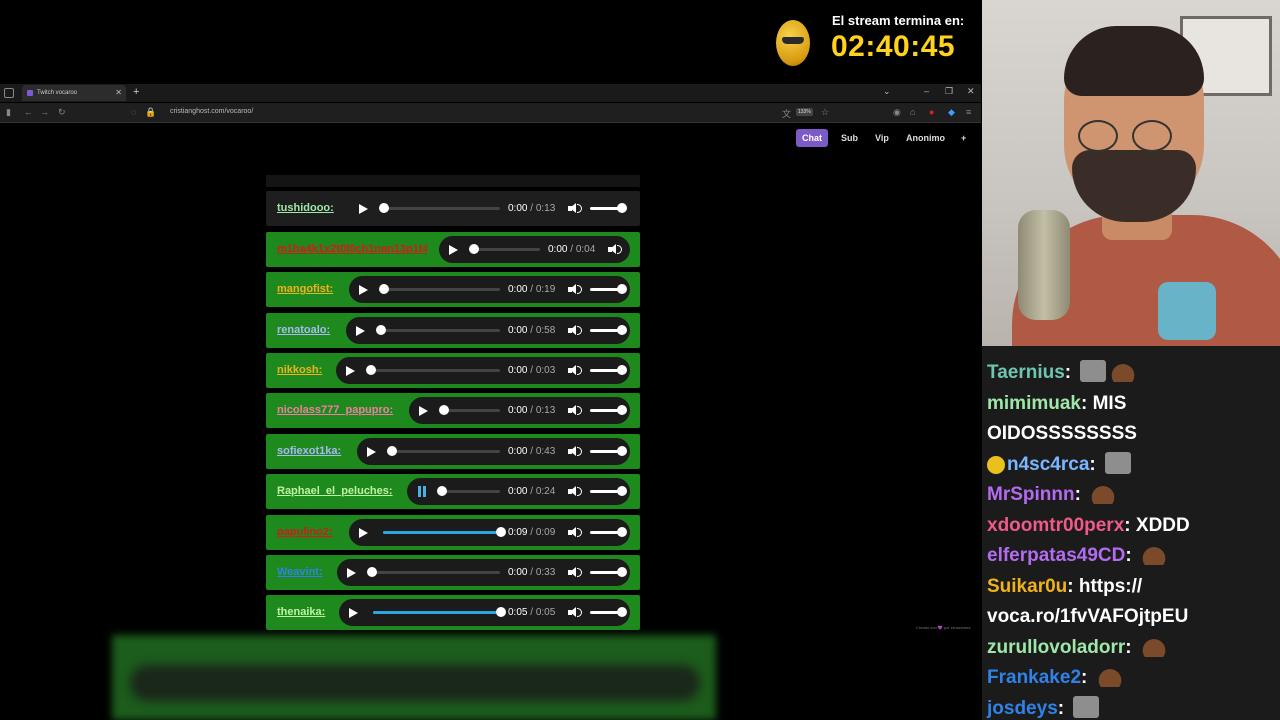 The width and height of the screenshot is (1280, 720). What do you see at coordinates (1034, 403) in the screenshot?
I see `chat-username: mimimuak` at bounding box center [1034, 403].